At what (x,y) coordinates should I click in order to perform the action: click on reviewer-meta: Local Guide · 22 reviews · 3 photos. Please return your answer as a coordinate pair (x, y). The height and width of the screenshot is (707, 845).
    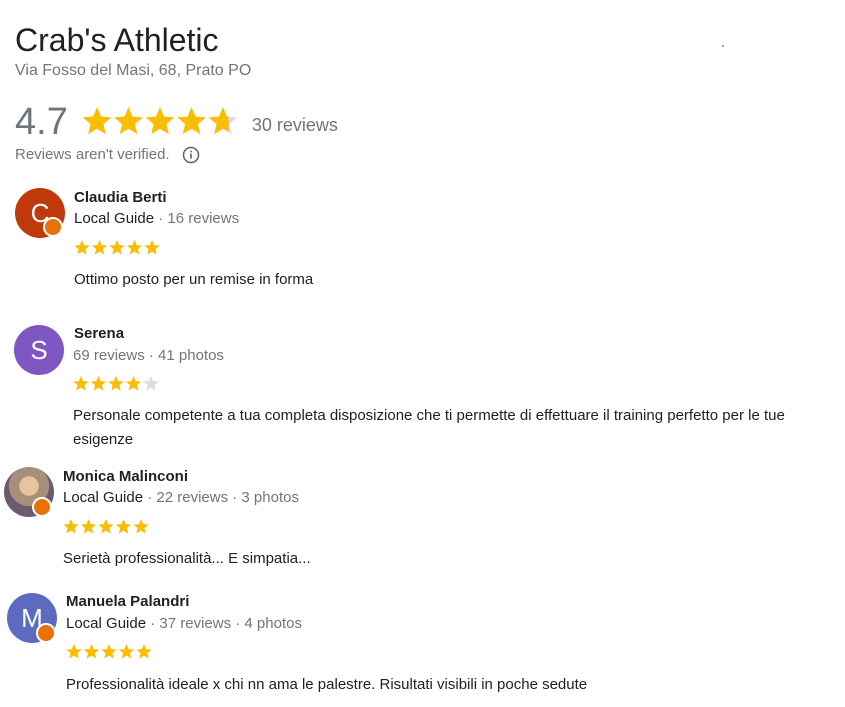
    Looking at the image, I should click on (181, 498).